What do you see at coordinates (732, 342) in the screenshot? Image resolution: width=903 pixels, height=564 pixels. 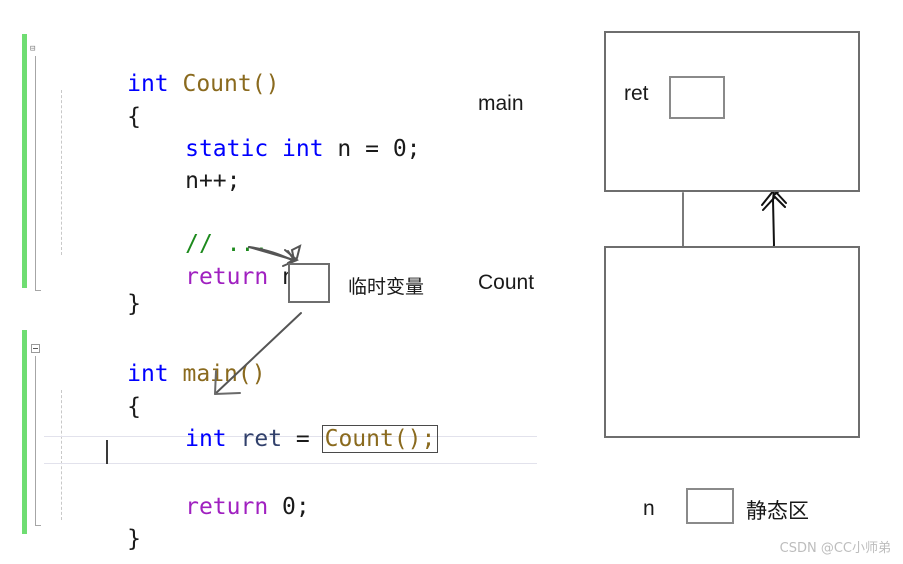 I see `count-stack-frame` at bounding box center [732, 342].